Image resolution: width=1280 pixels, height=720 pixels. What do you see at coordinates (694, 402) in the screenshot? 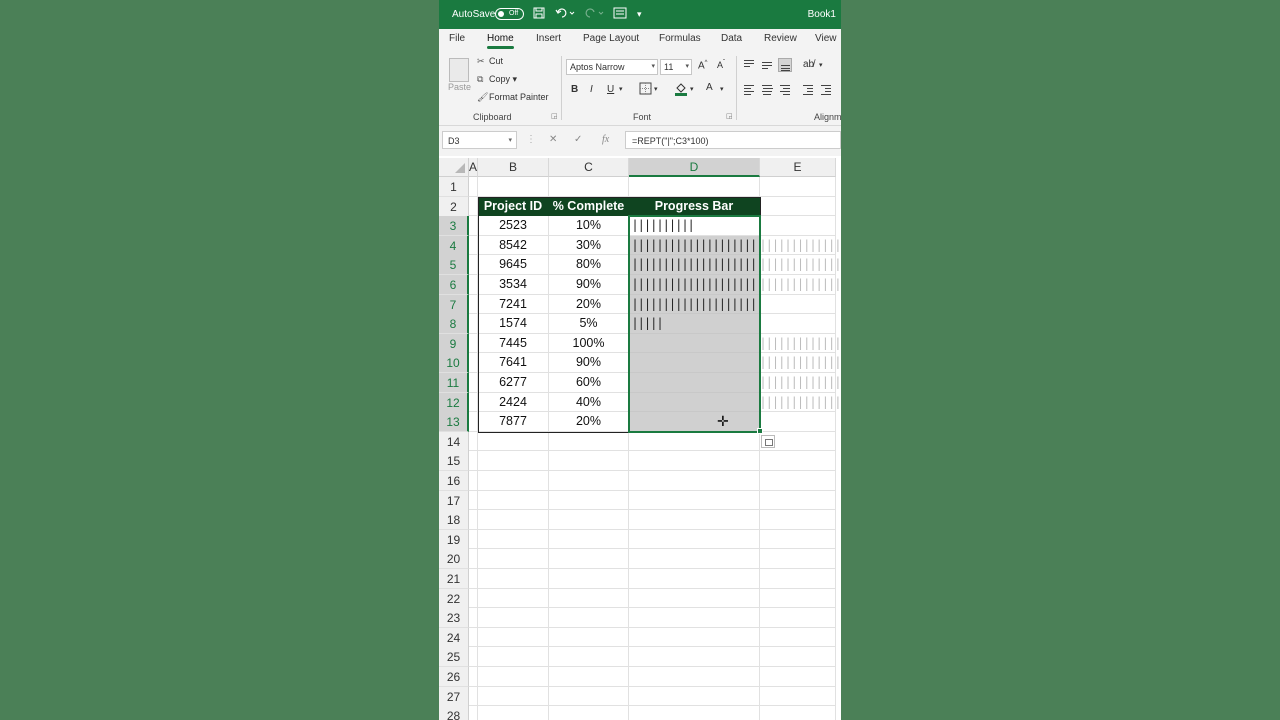
I see `cell-d12` at bounding box center [694, 402].